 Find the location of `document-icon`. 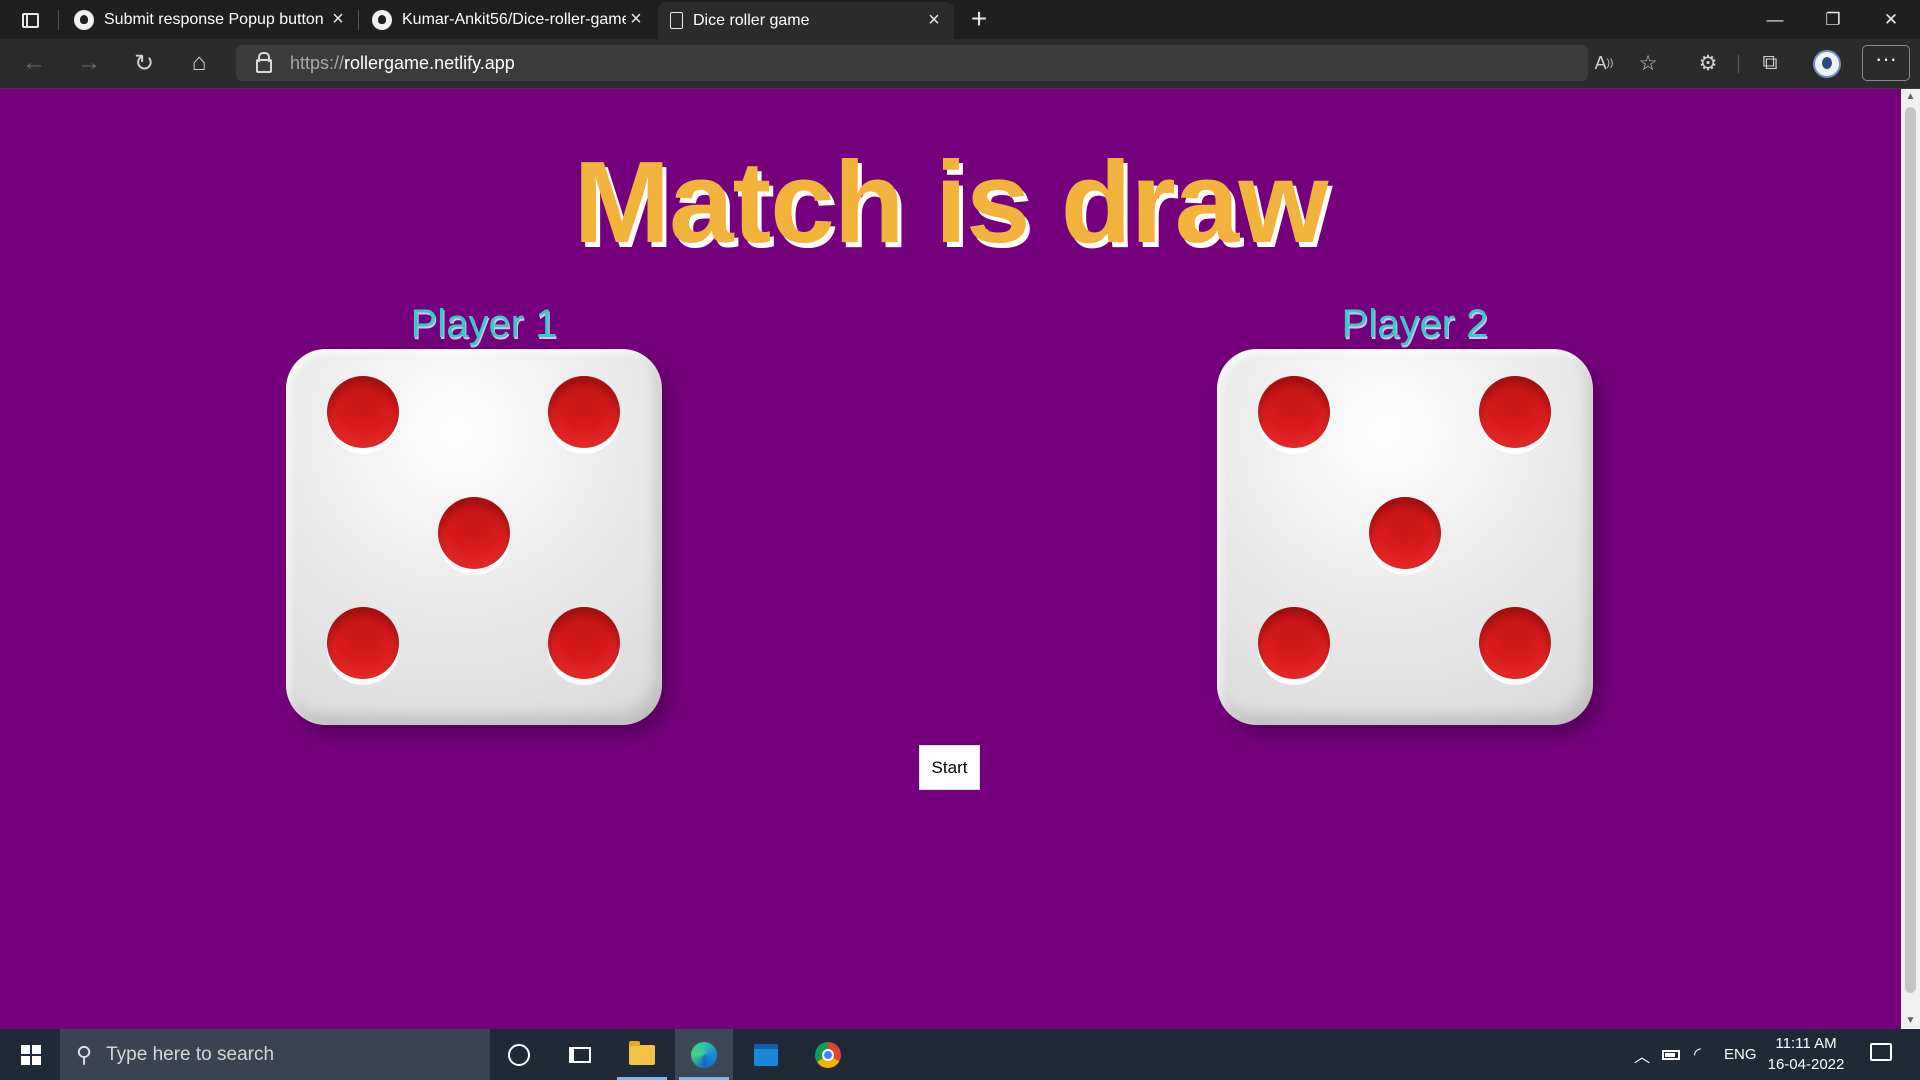

document-icon is located at coordinates (676, 20).